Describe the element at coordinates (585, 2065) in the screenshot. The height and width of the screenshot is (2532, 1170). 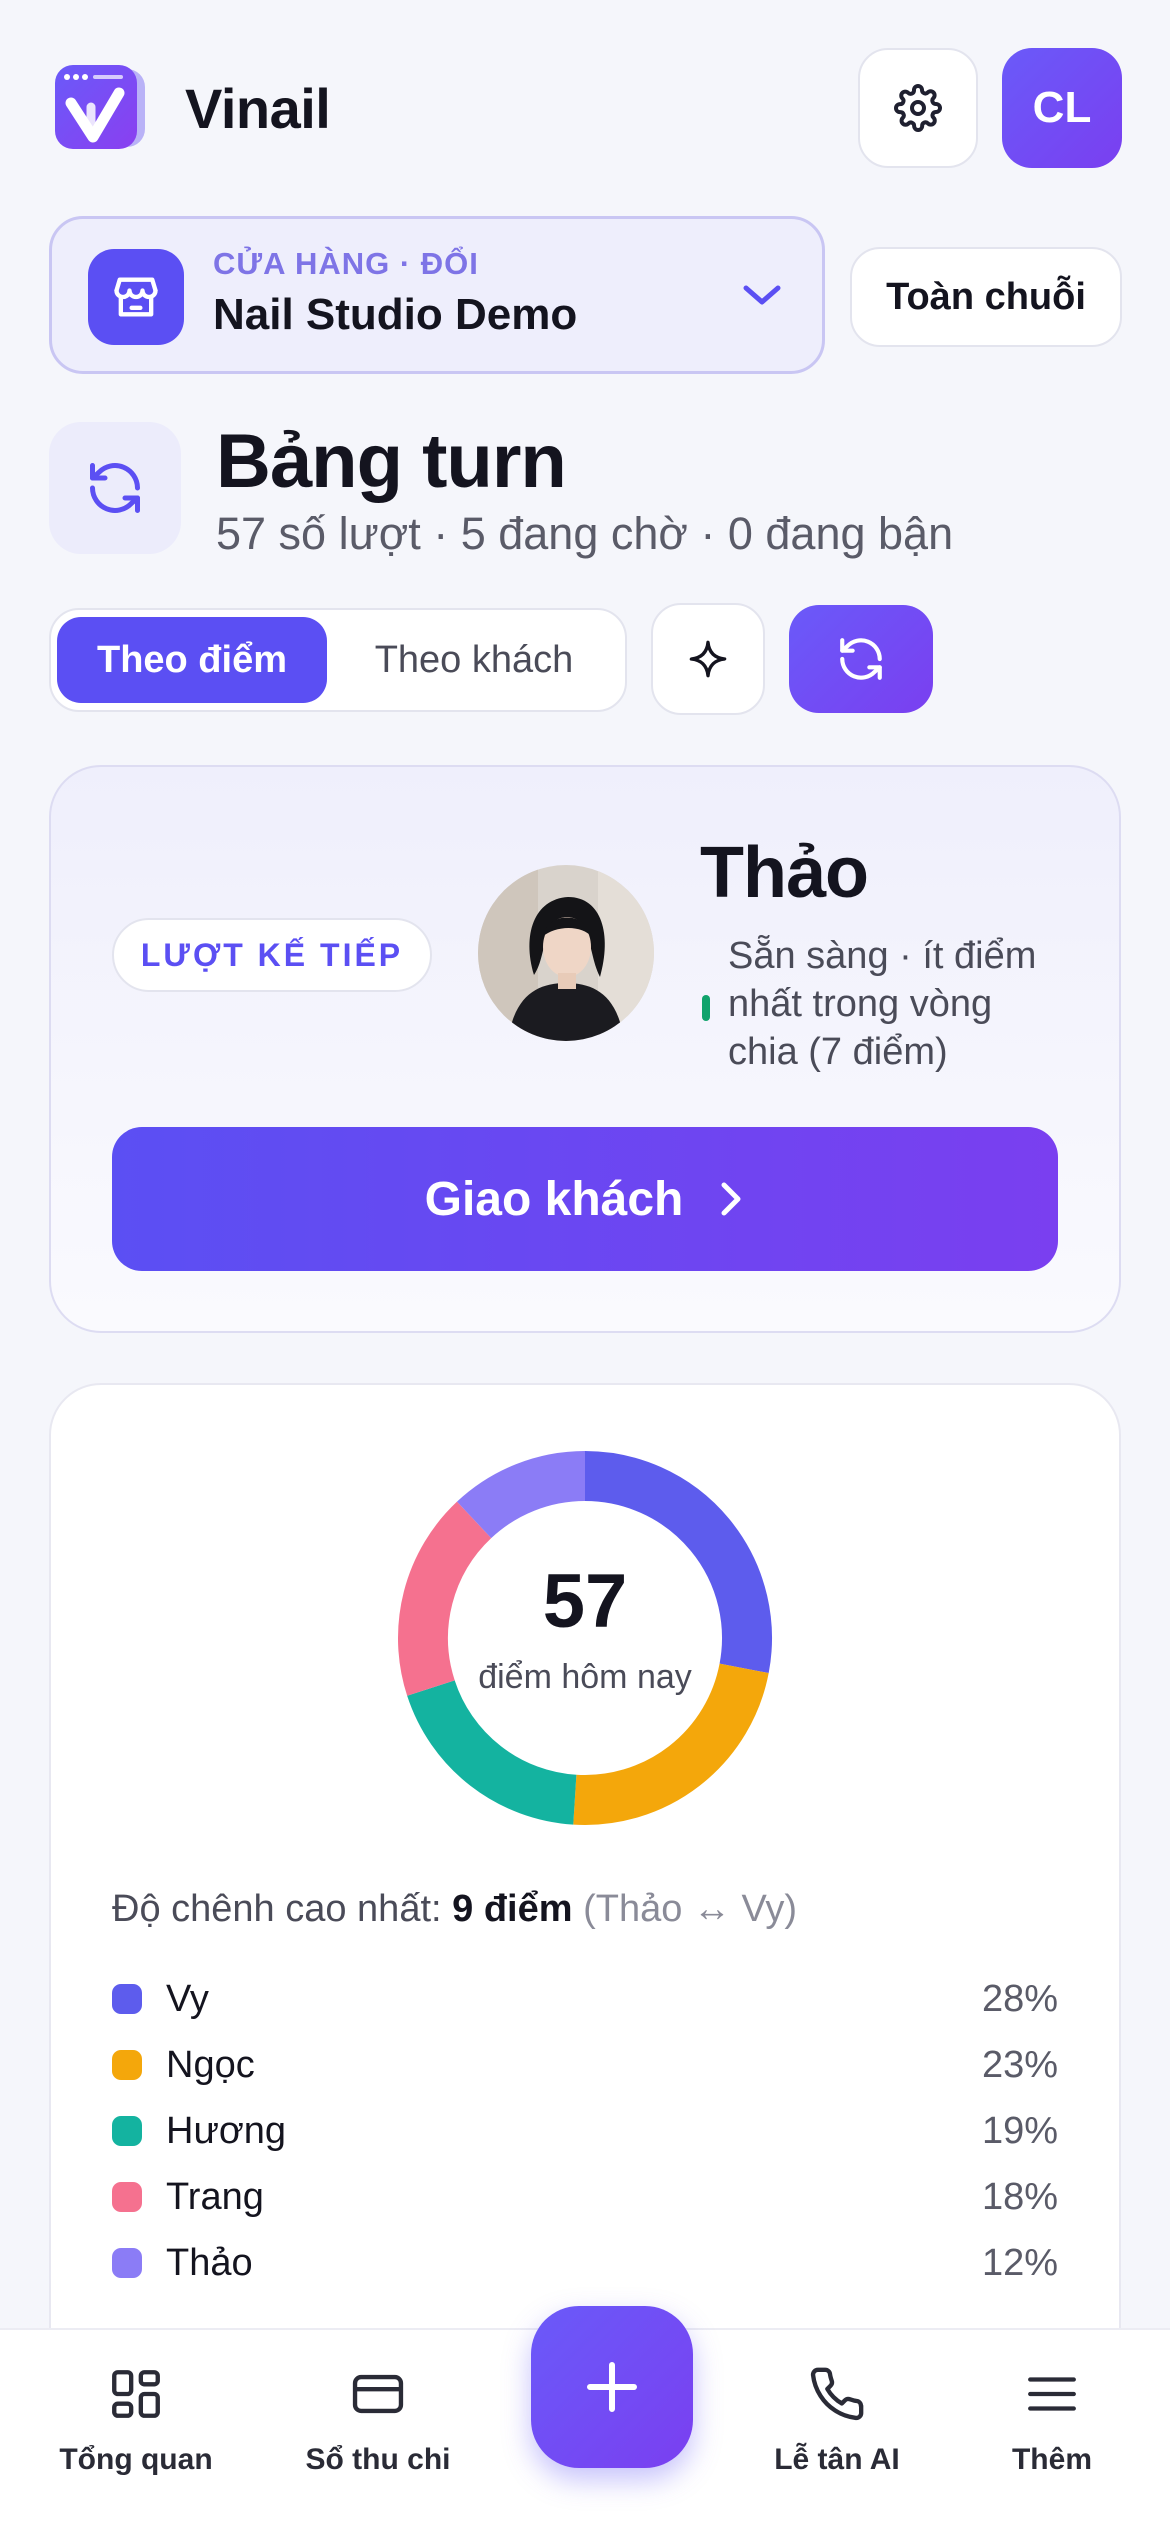
I see `legend-row: Ngọc 23%` at that location.